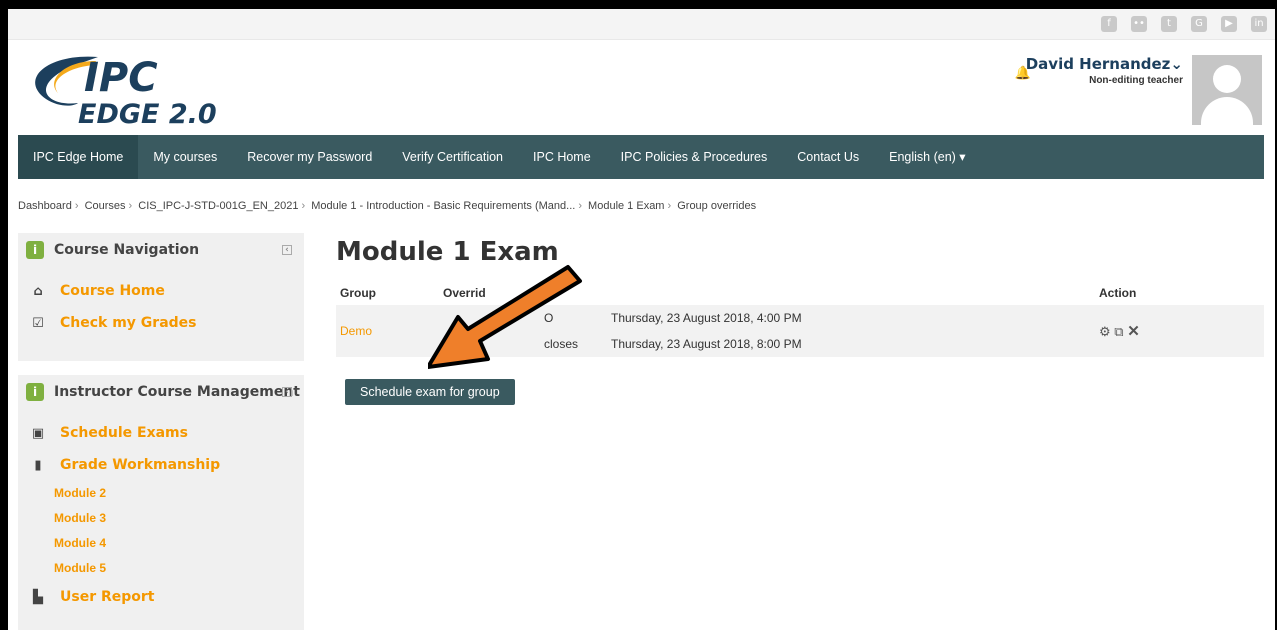 The width and height of the screenshot is (1277, 630). What do you see at coordinates (38, 465) in the screenshot?
I see `chip-icon: ▮` at bounding box center [38, 465].